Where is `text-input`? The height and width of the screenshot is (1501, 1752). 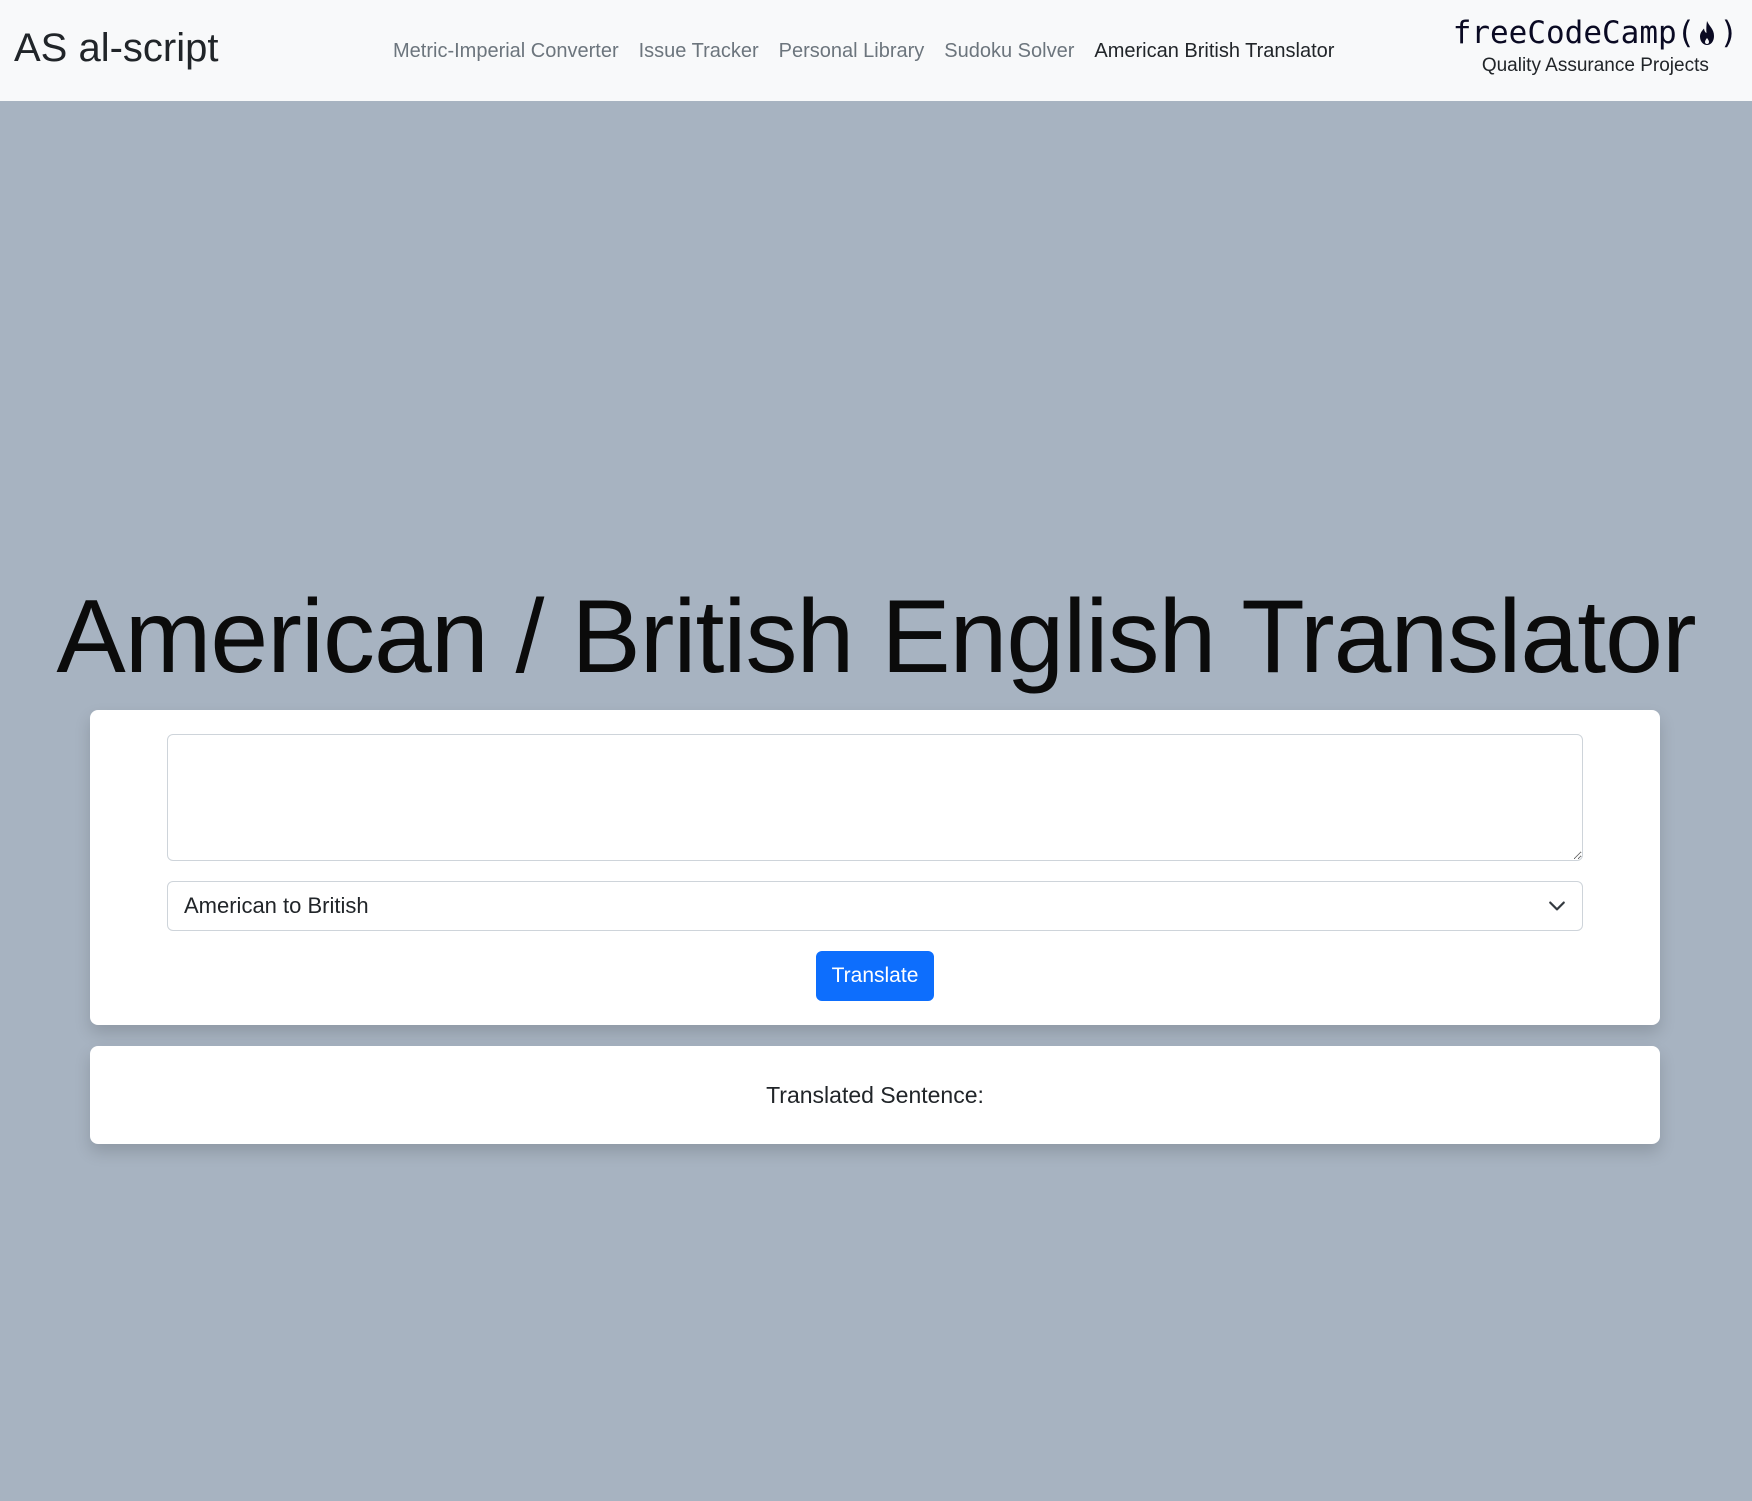 text-input is located at coordinates (875, 797).